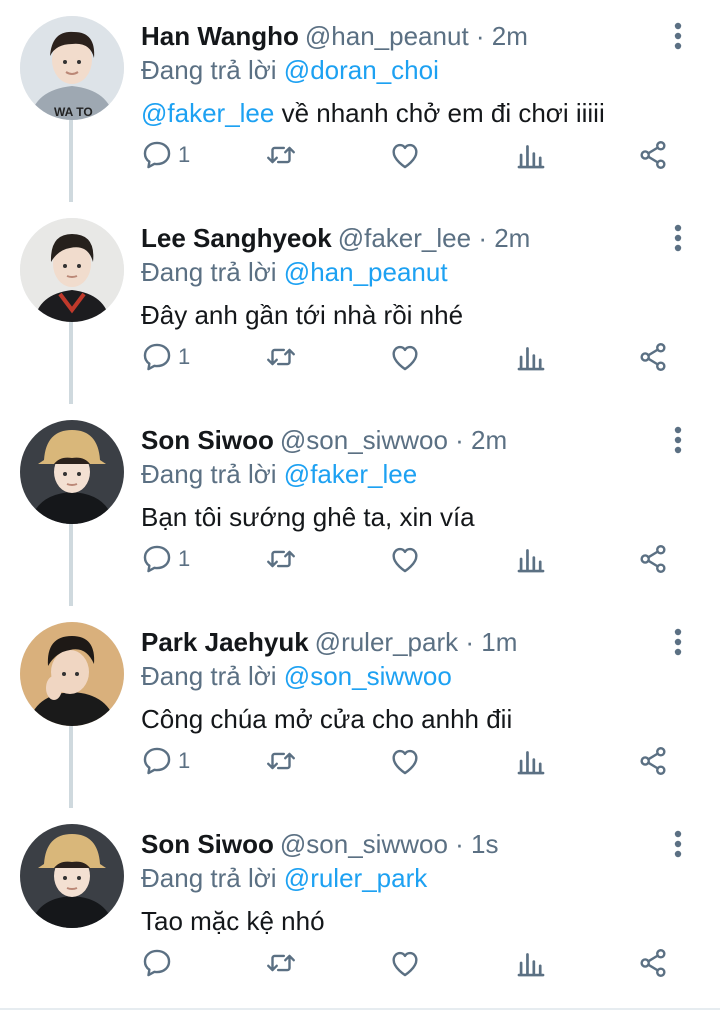 The width and height of the screenshot is (720, 1012). I want to click on replying-to: Đang trả lời @han_peanut, so click(294, 272).